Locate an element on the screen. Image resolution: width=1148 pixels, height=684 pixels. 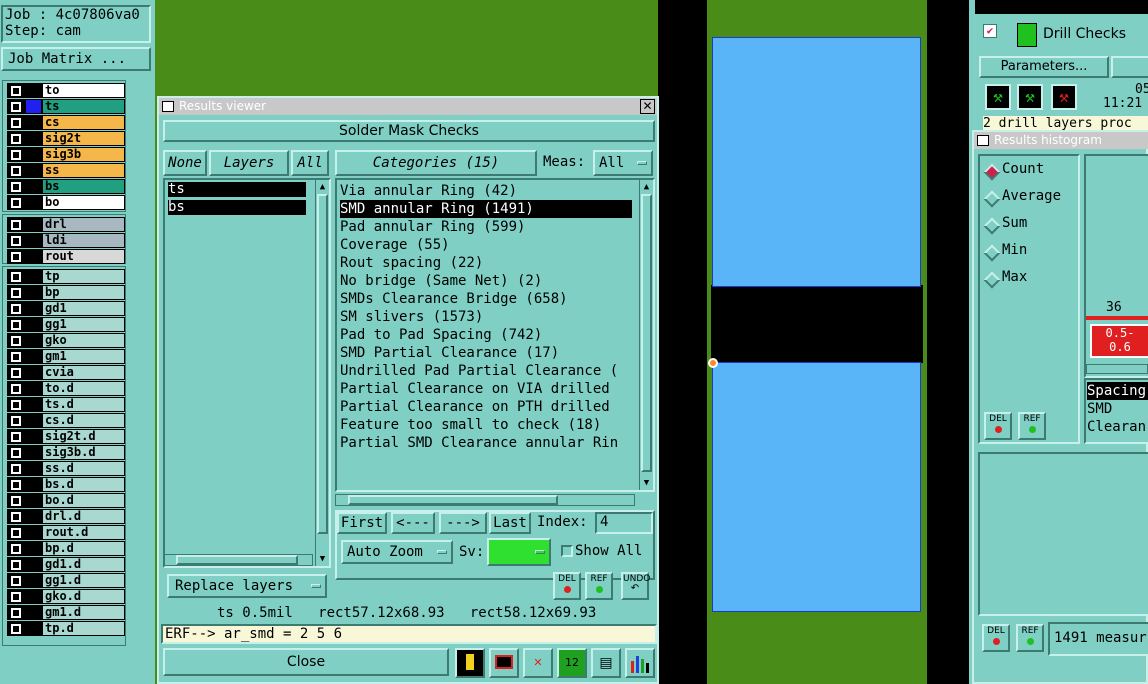
measure-radio-min is located at coordinates (992, 253).